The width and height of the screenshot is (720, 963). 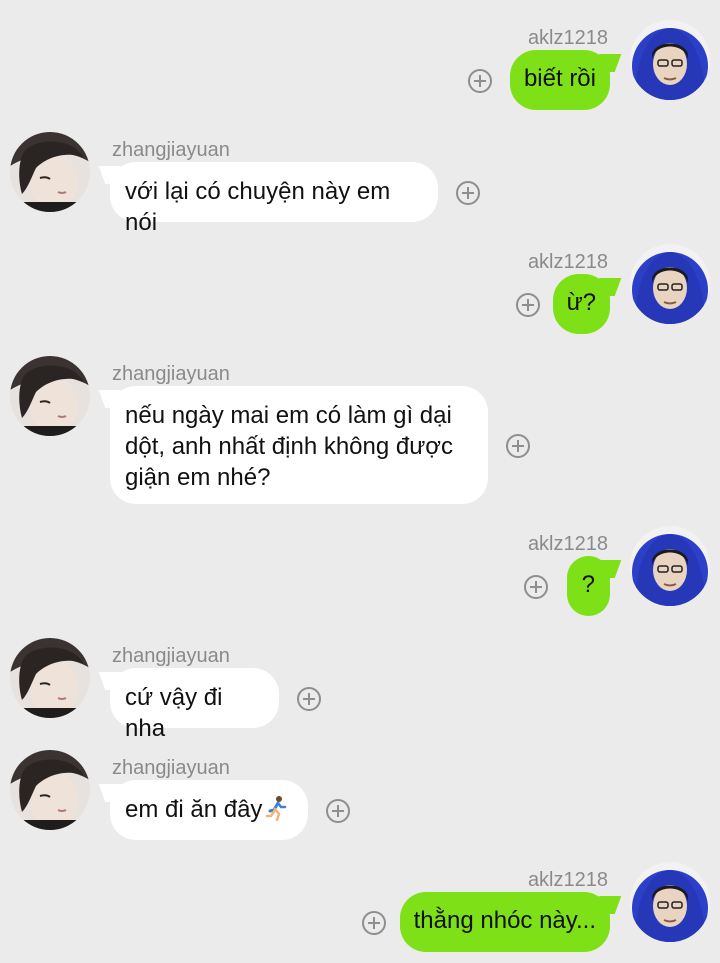 I want to click on message-bubble: cứ vậy đi nha, so click(x=194, y=705).